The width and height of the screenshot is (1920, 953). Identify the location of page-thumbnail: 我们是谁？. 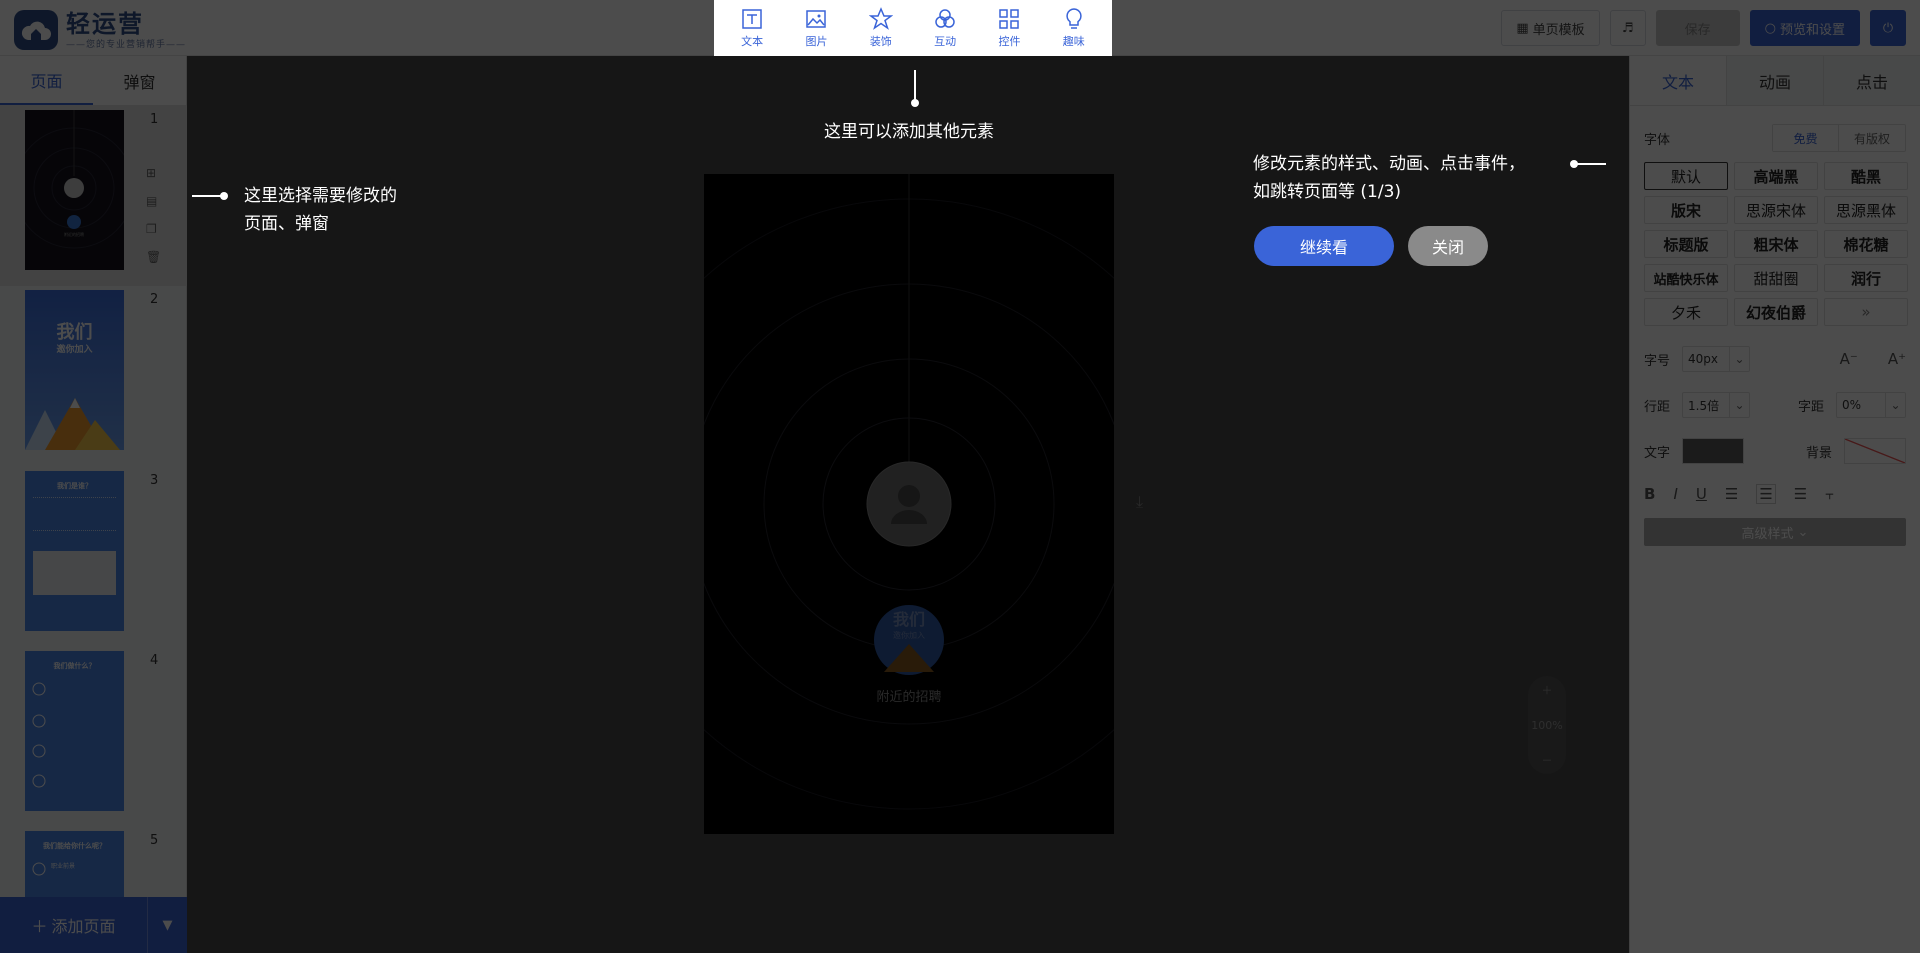
(74, 551).